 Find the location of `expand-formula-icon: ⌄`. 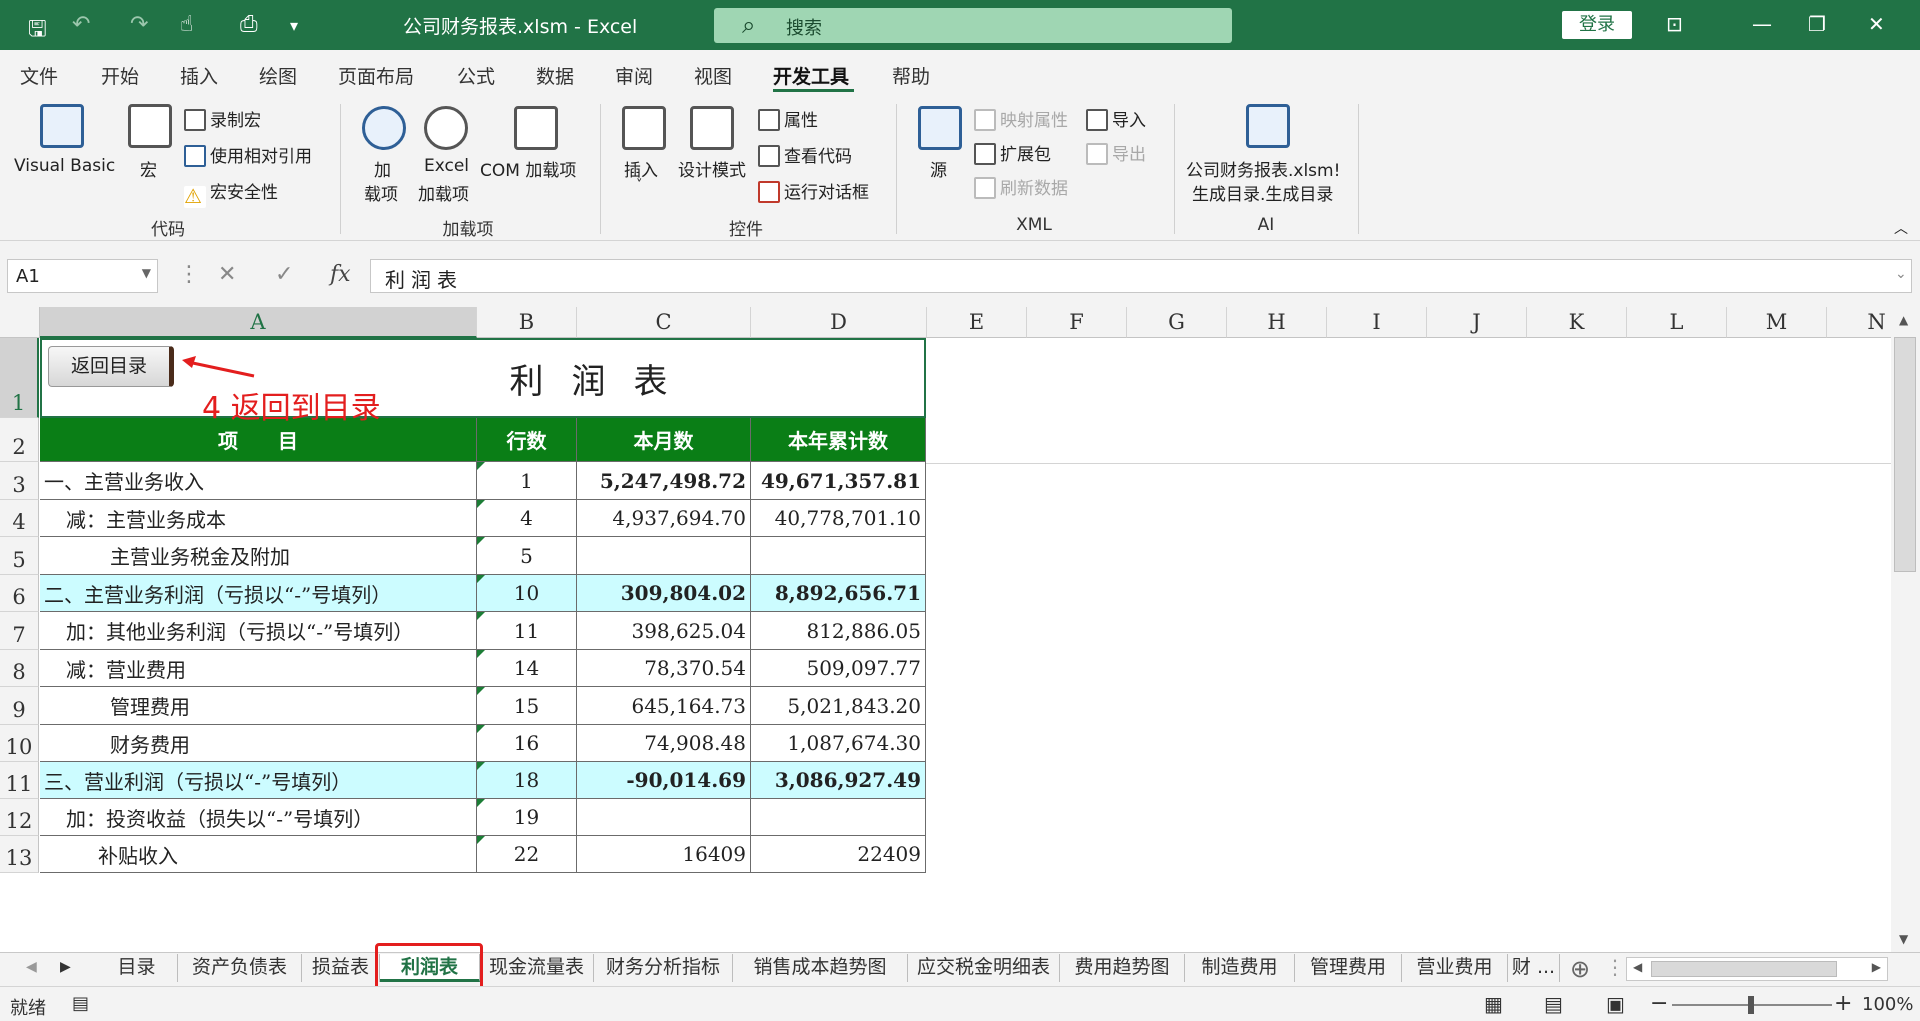

expand-formula-icon: ⌄ is located at coordinates (1901, 274).